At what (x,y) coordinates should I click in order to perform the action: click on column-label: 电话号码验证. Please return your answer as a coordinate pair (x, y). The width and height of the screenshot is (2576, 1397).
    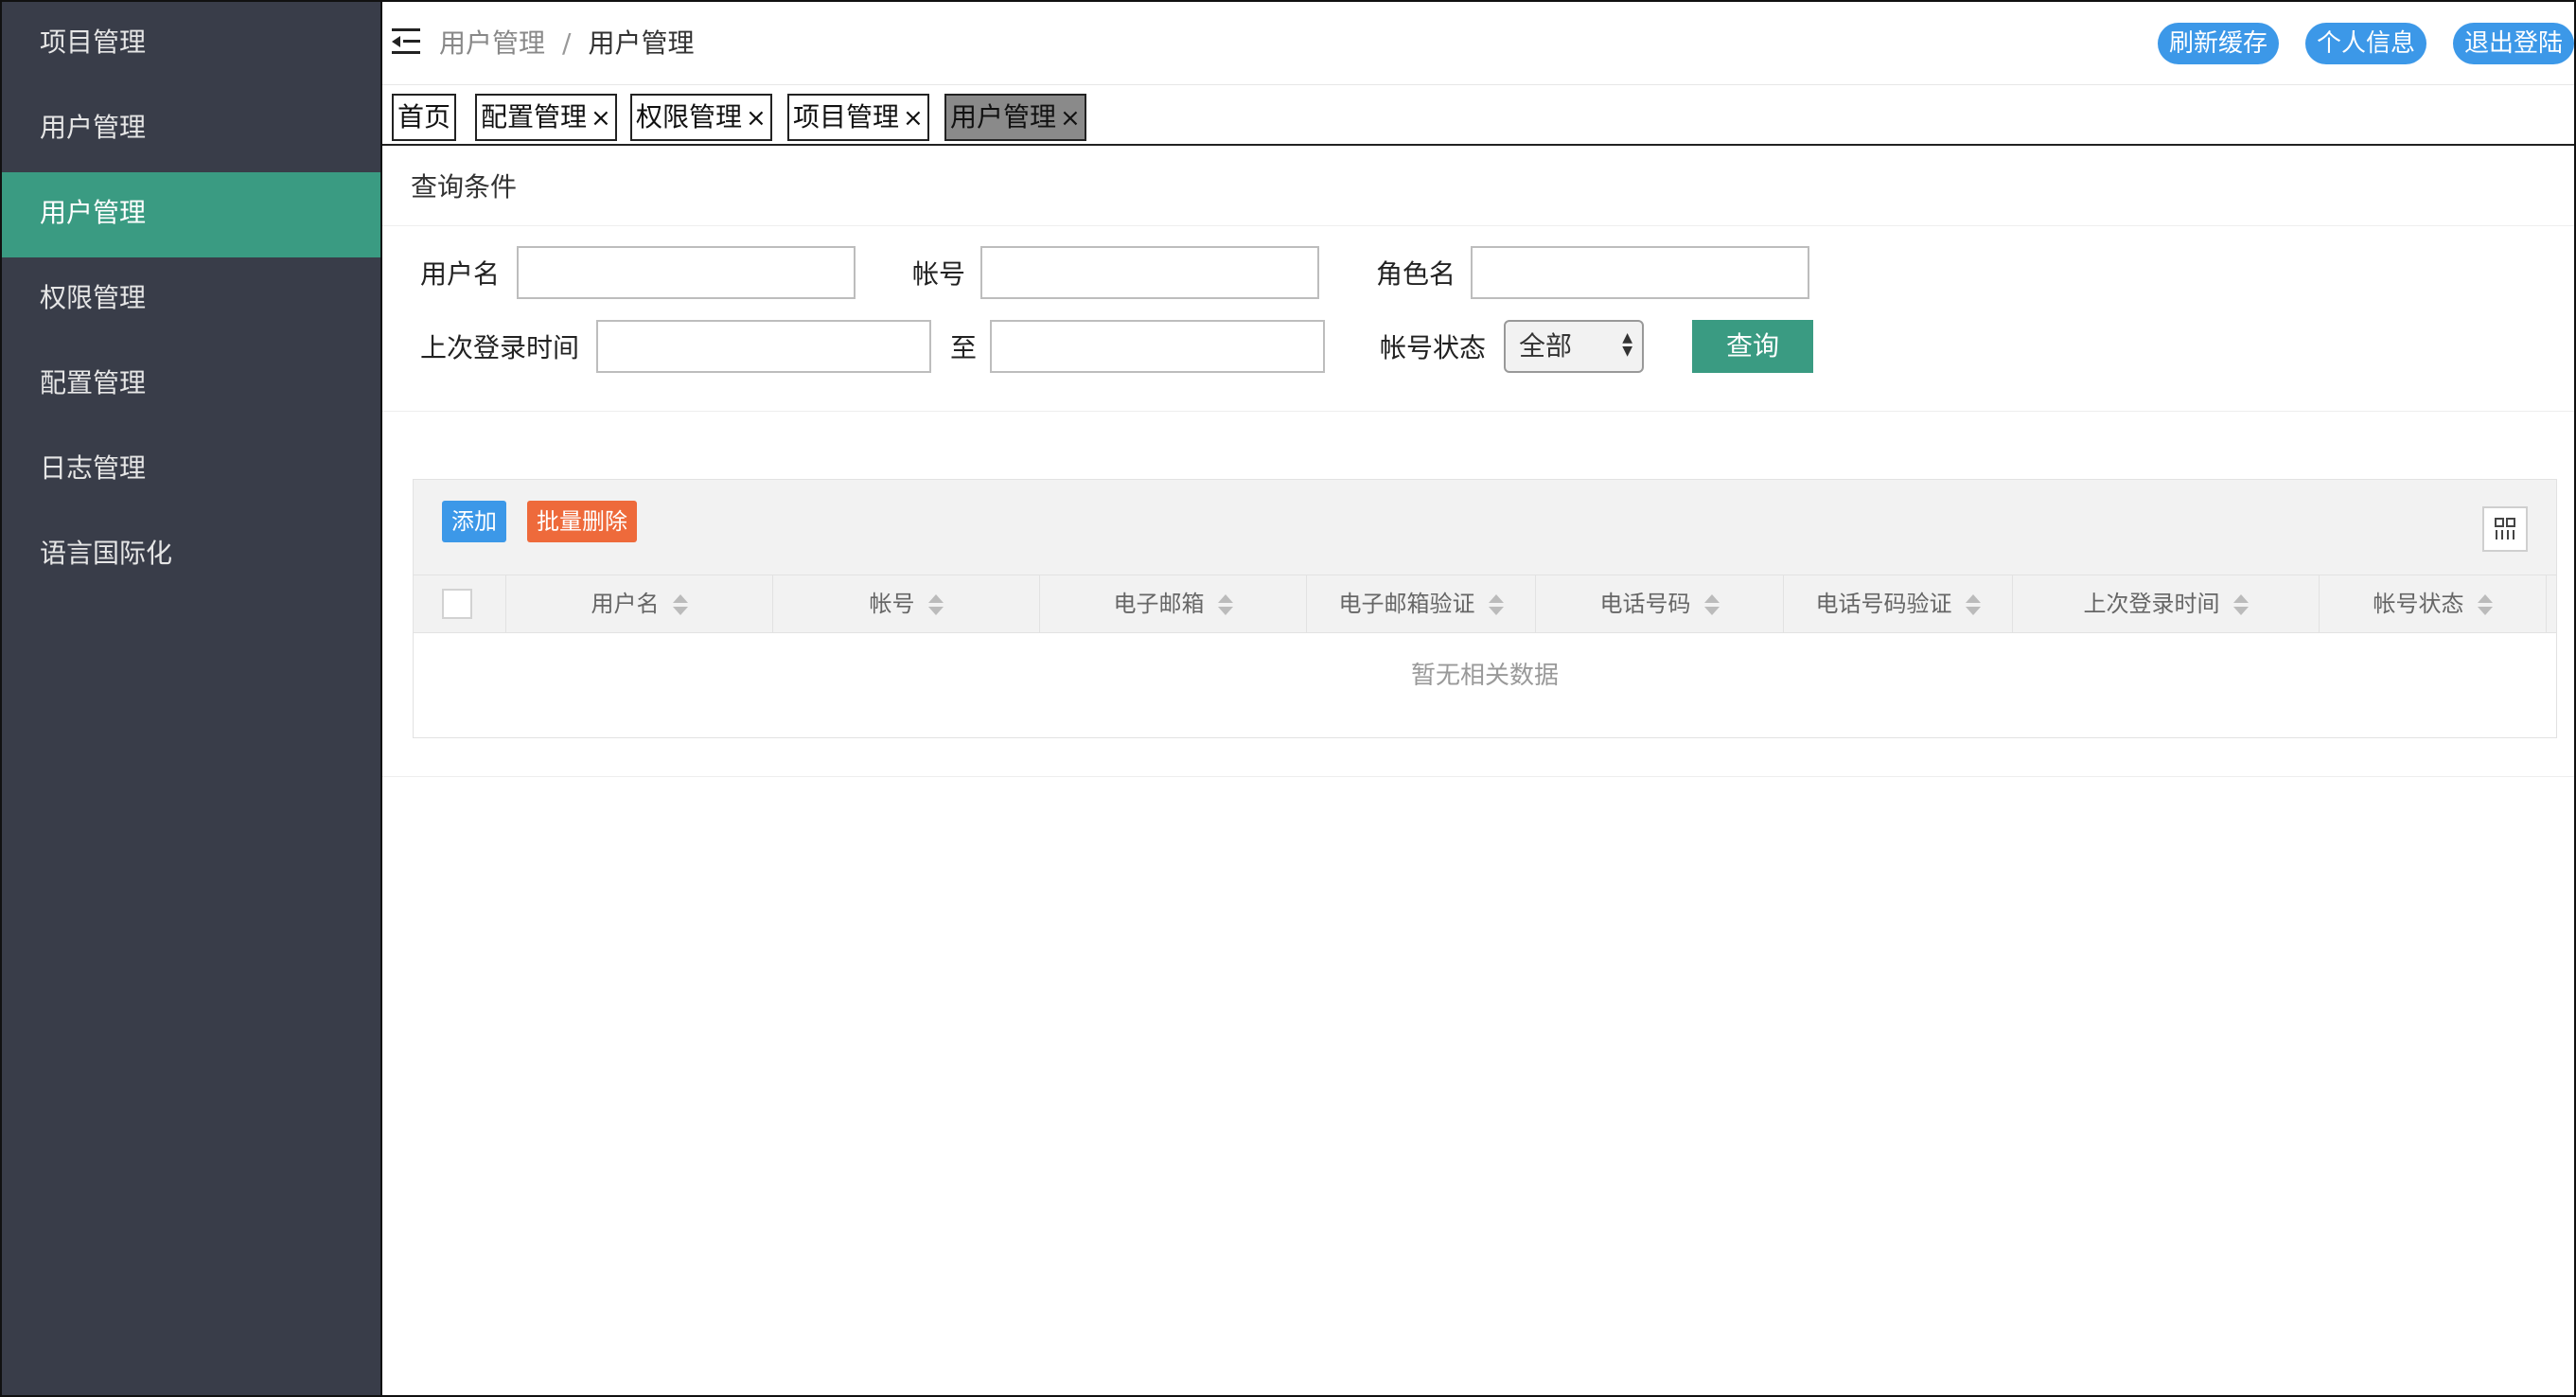
    Looking at the image, I should click on (1883, 604).